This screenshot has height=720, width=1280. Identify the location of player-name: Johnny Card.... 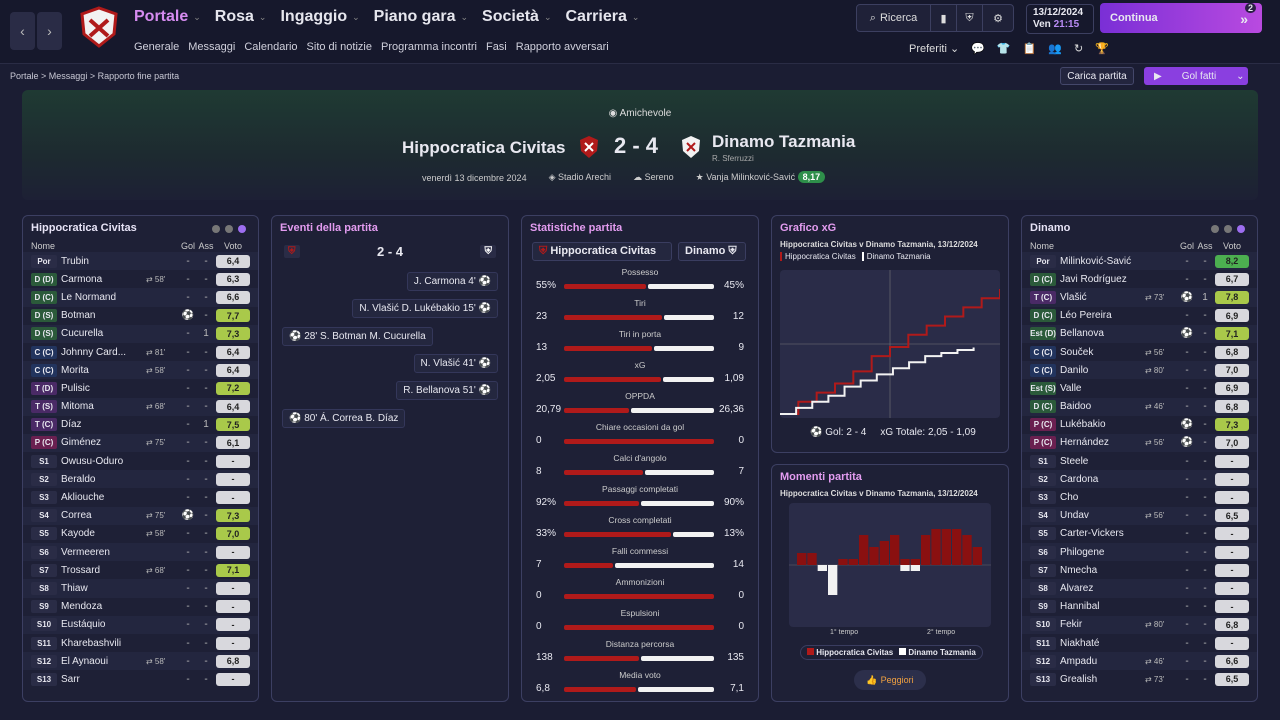
(103, 352).